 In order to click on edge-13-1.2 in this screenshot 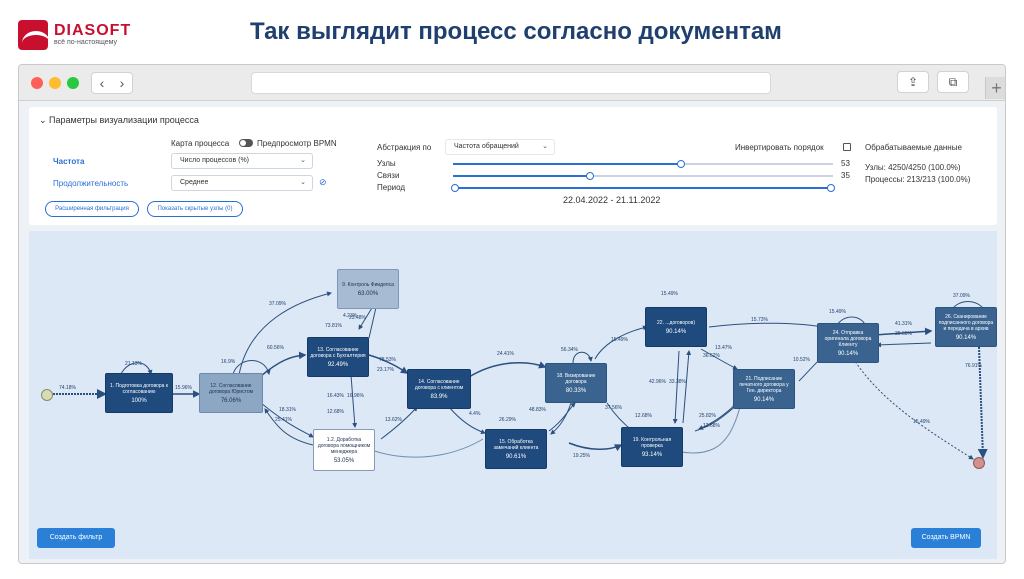, I will do `click(354, 401)`.